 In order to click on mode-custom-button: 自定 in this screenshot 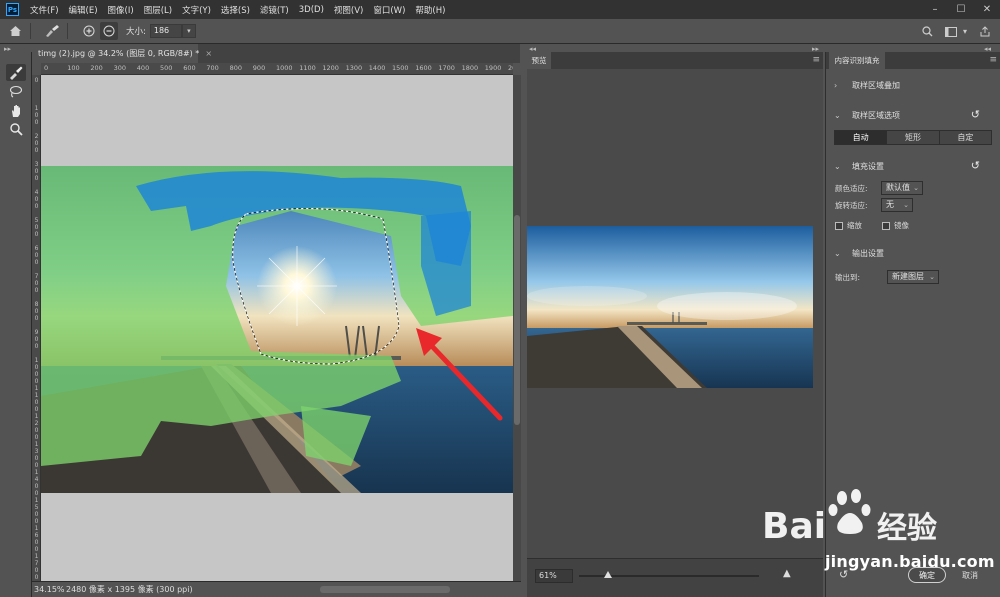, I will do `click(965, 137)`.